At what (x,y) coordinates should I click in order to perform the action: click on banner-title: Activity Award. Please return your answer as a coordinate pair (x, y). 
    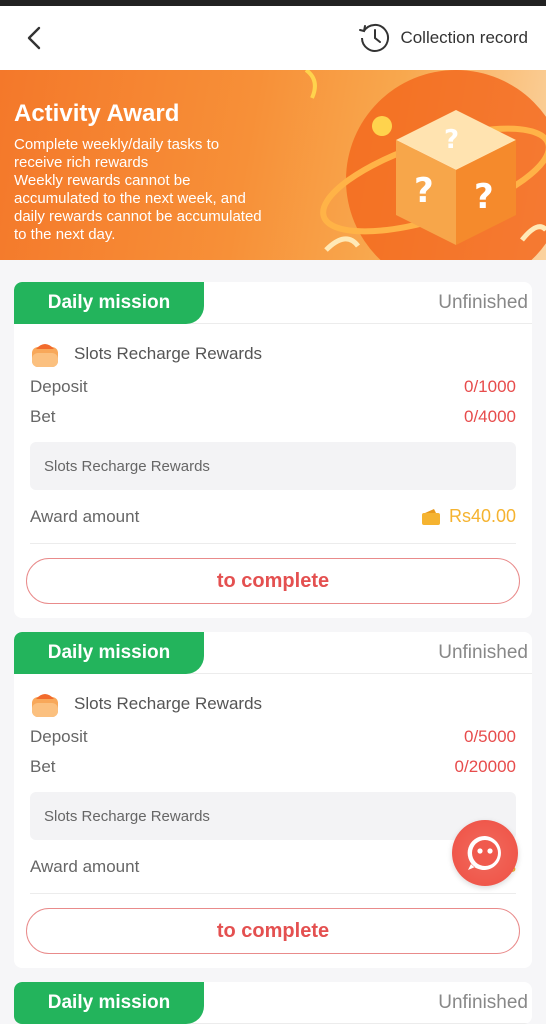
    Looking at the image, I should click on (97, 113).